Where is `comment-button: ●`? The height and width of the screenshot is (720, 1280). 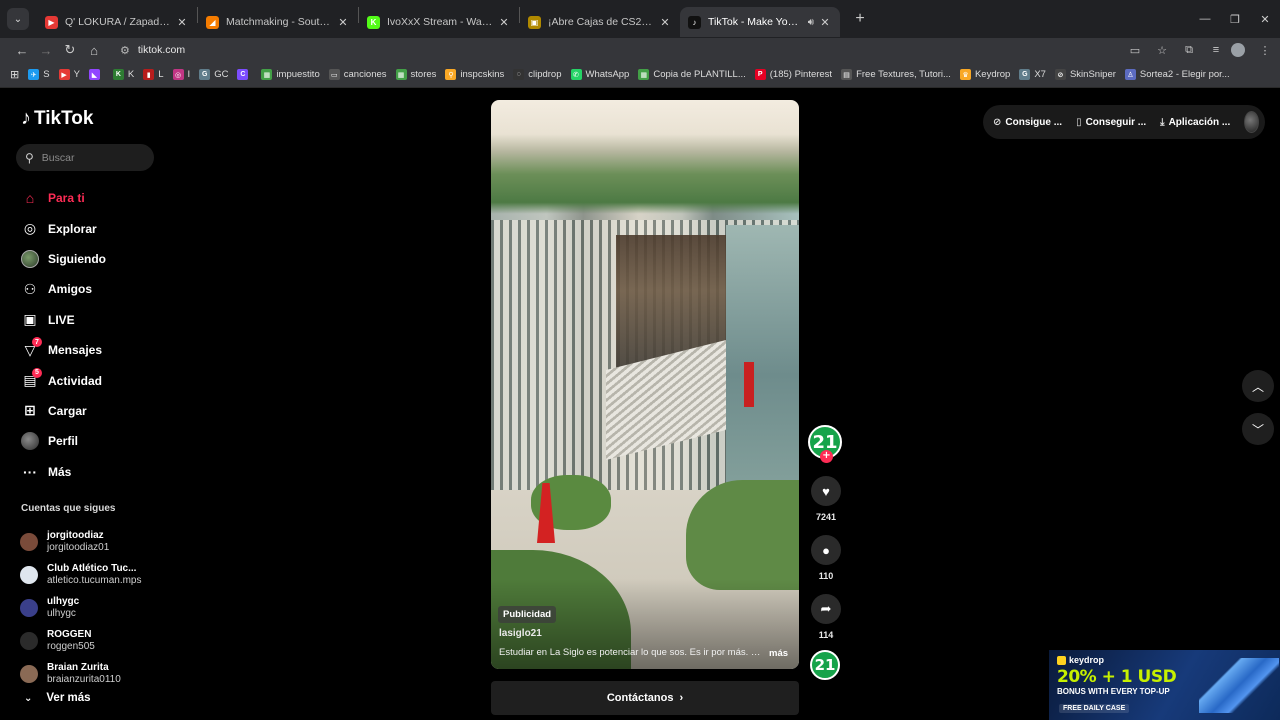
comment-button: ● is located at coordinates (826, 550).